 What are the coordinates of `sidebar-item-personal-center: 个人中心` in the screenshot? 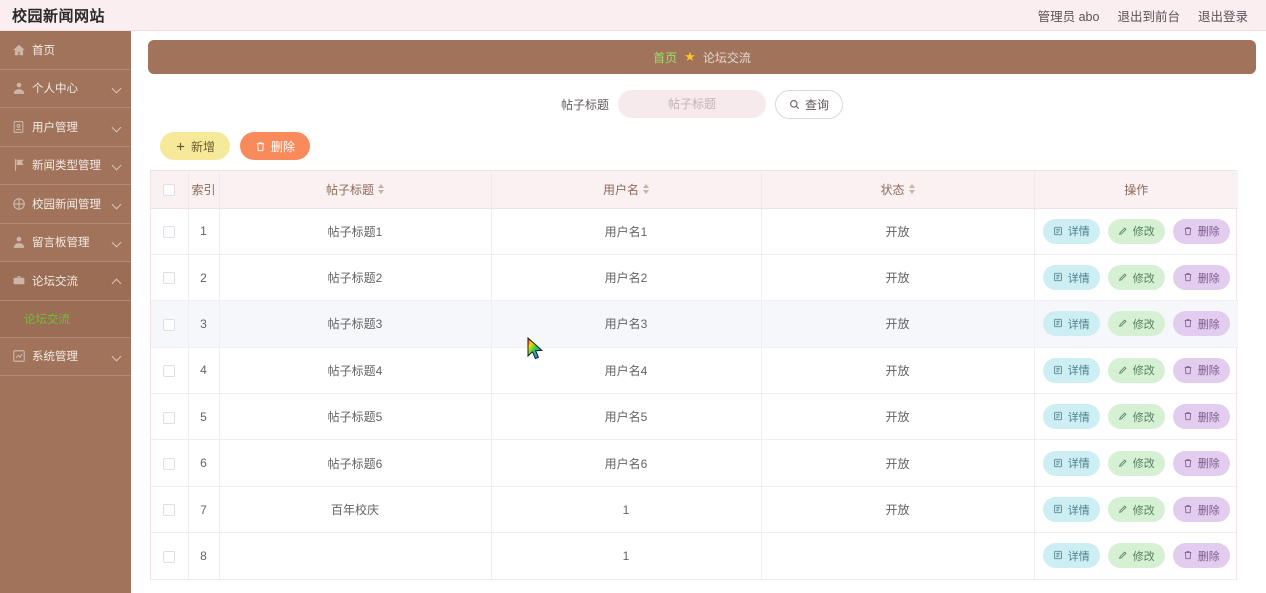 It's located at (65, 89).